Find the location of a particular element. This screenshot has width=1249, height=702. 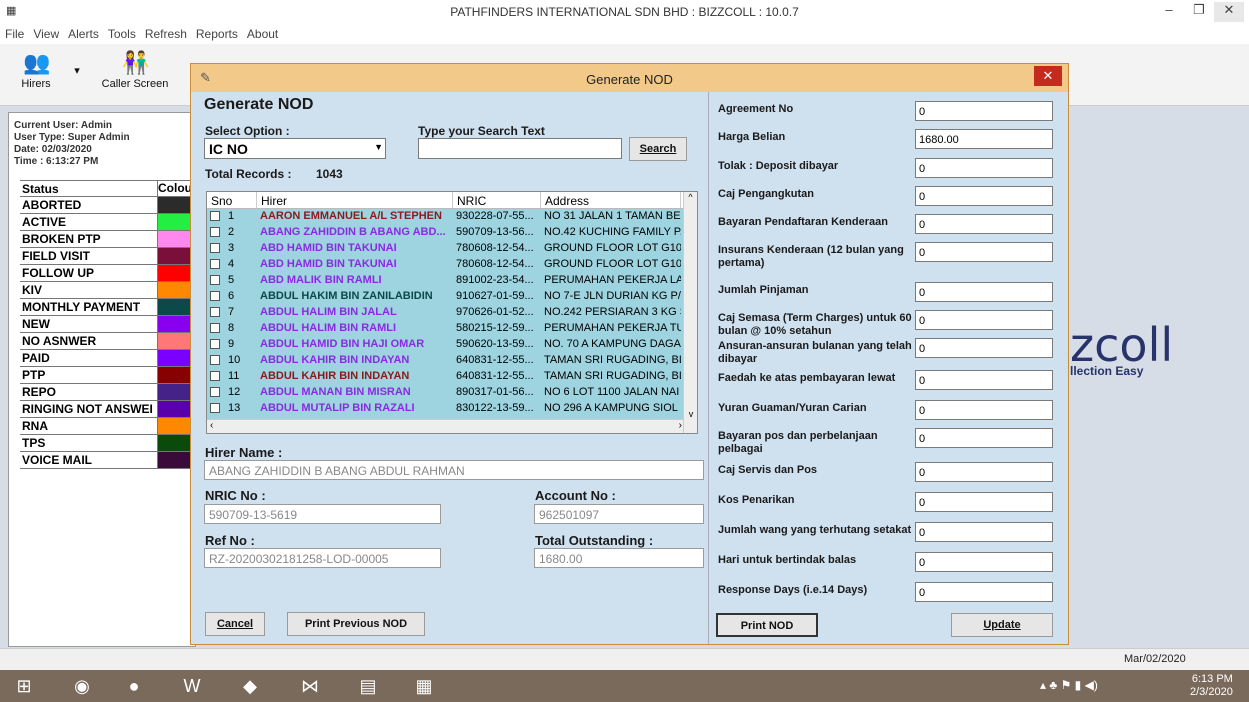

cancel-button: Cancel is located at coordinates (235, 624).